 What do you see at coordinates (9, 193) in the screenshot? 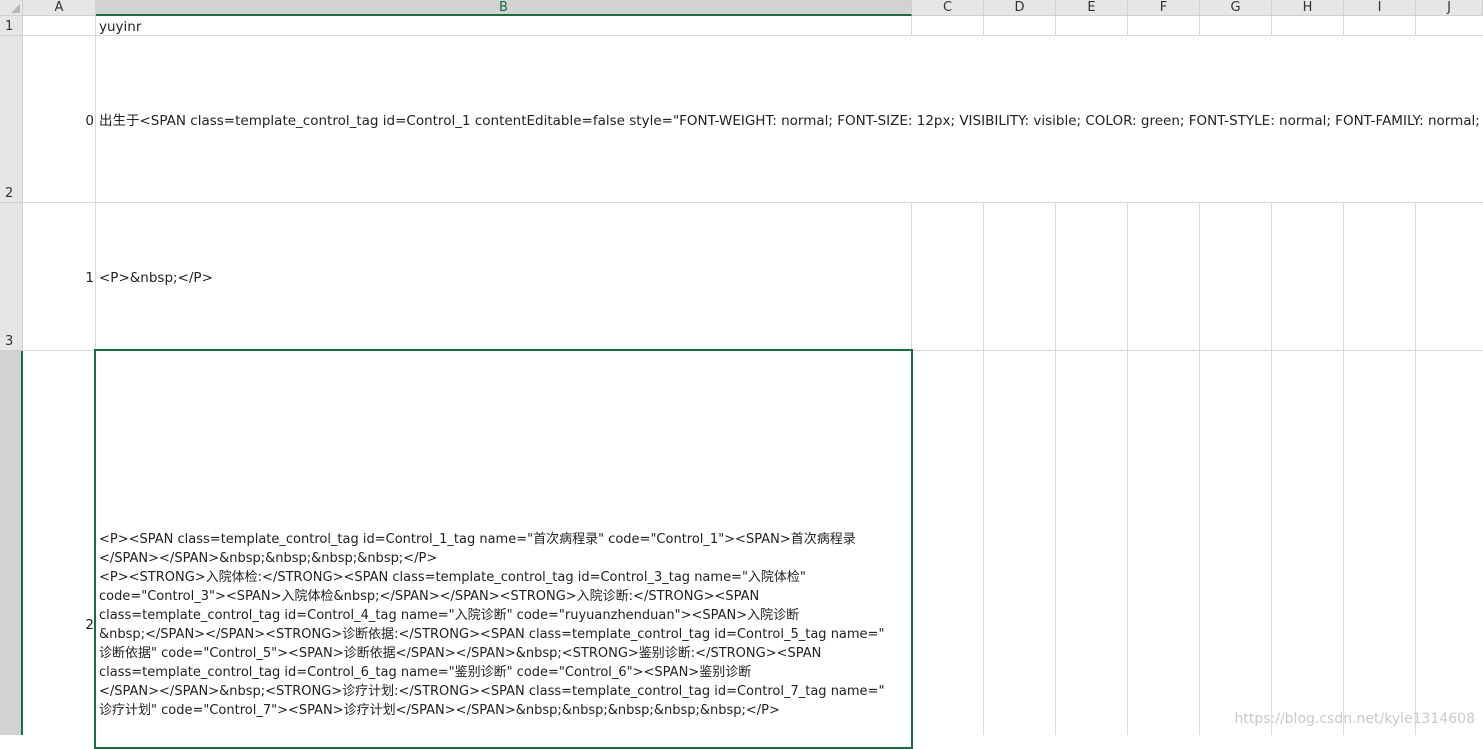
I see `row-number: 2` at bounding box center [9, 193].